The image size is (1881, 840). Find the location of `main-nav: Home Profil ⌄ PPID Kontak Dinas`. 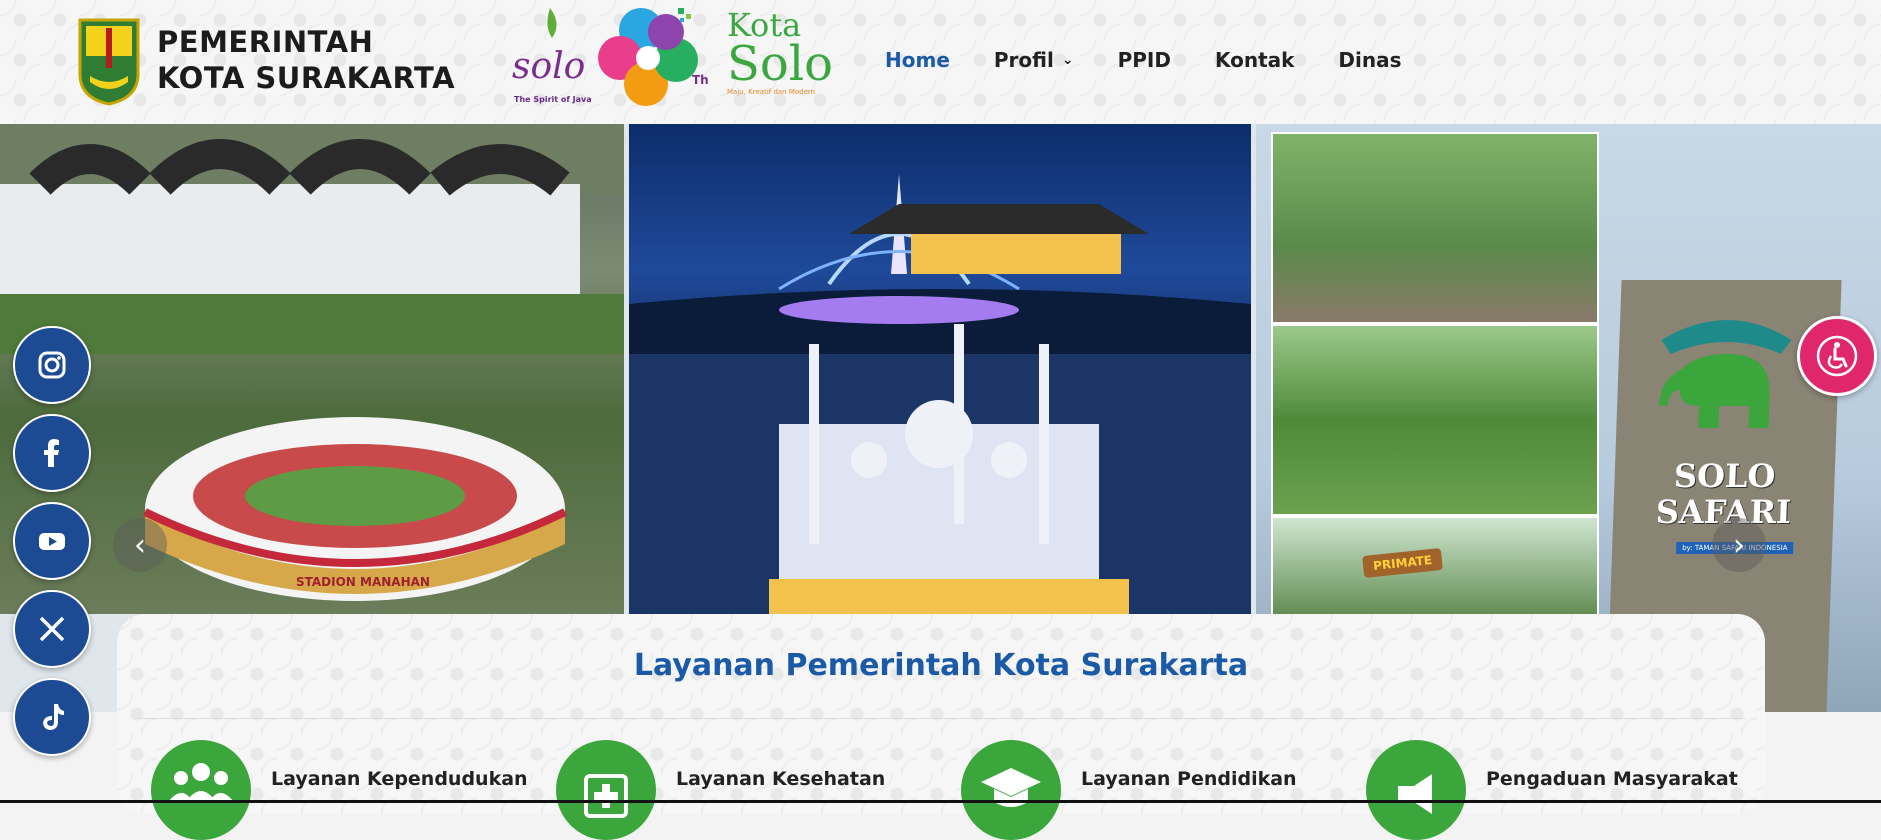

main-nav: Home Profil ⌄ PPID Kontak Dinas is located at coordinates (1165, 60).